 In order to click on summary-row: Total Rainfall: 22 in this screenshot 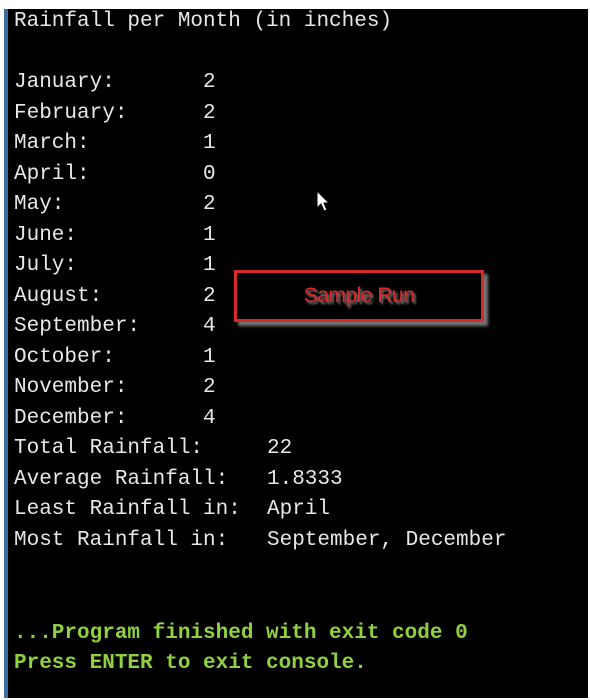, I will do `click(299, 449)`.